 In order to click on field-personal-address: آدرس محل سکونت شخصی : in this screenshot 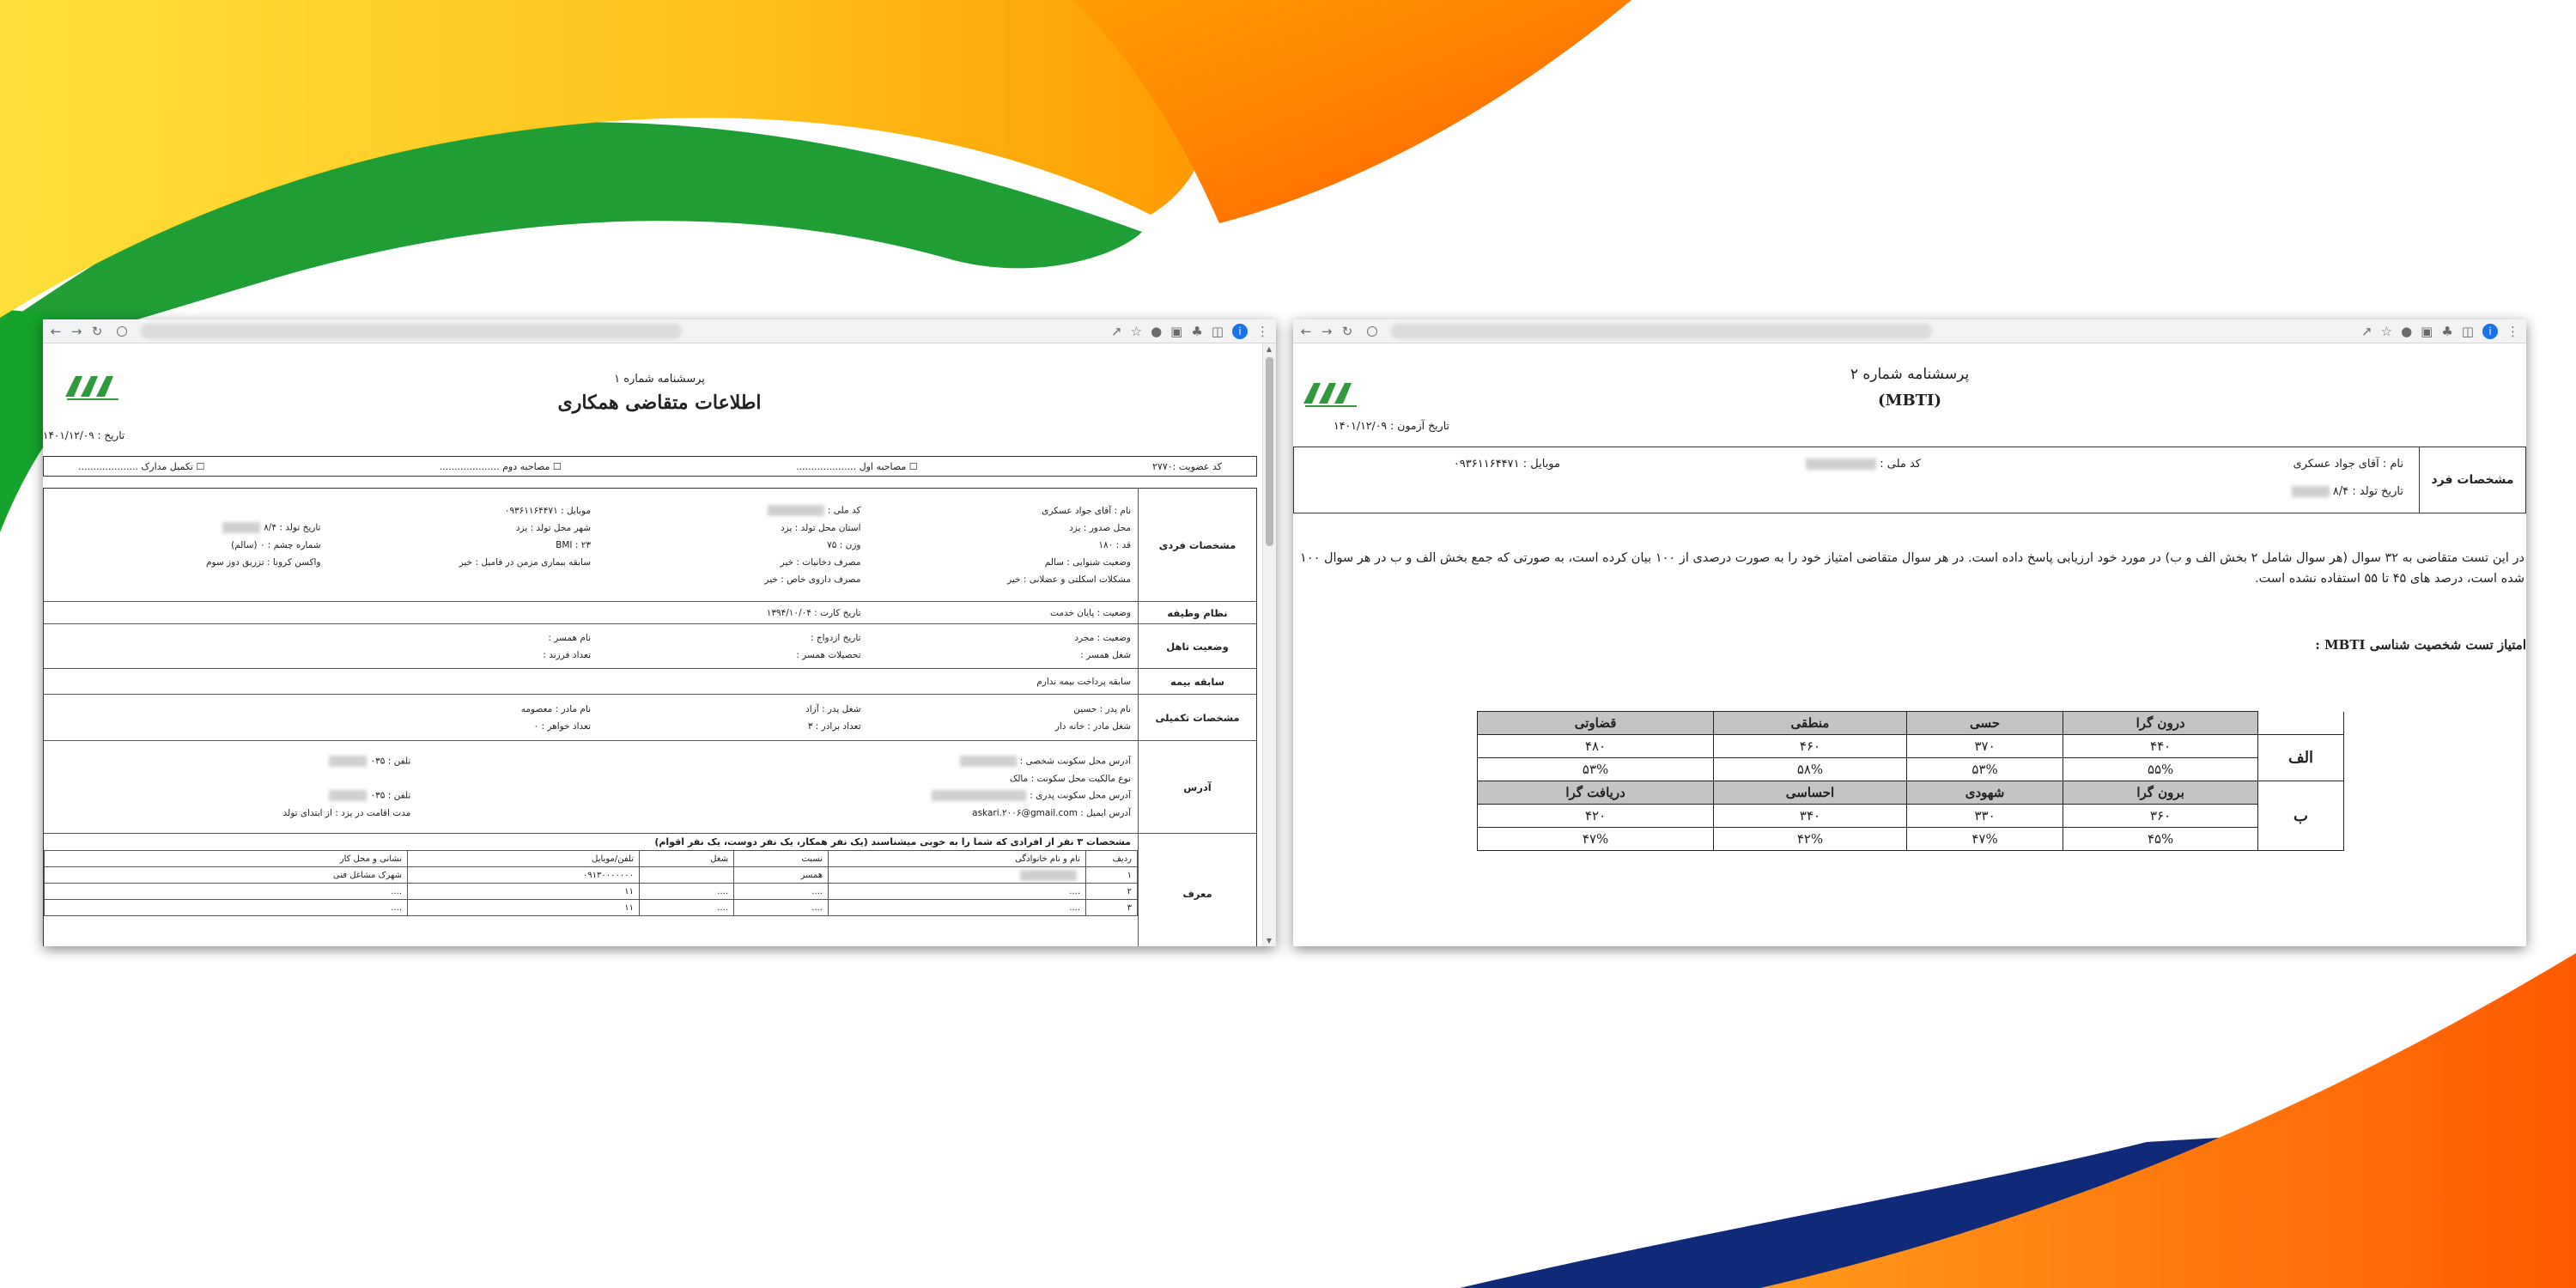, I will do `click(1075, 761)`.